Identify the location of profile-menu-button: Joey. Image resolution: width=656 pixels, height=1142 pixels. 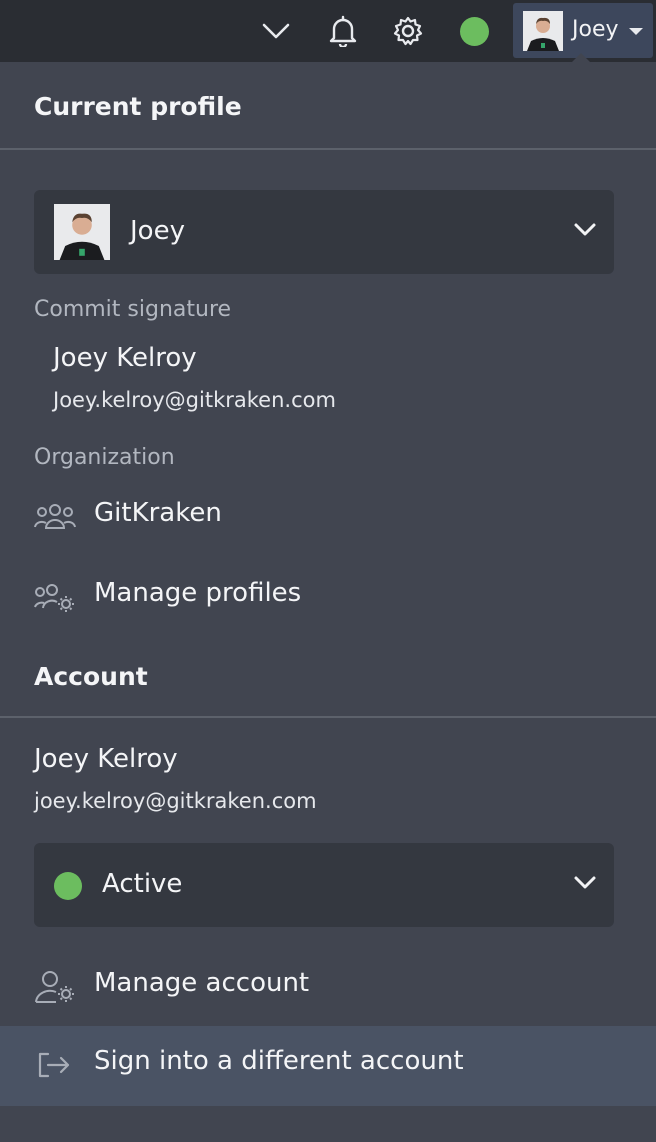
(583, 30).